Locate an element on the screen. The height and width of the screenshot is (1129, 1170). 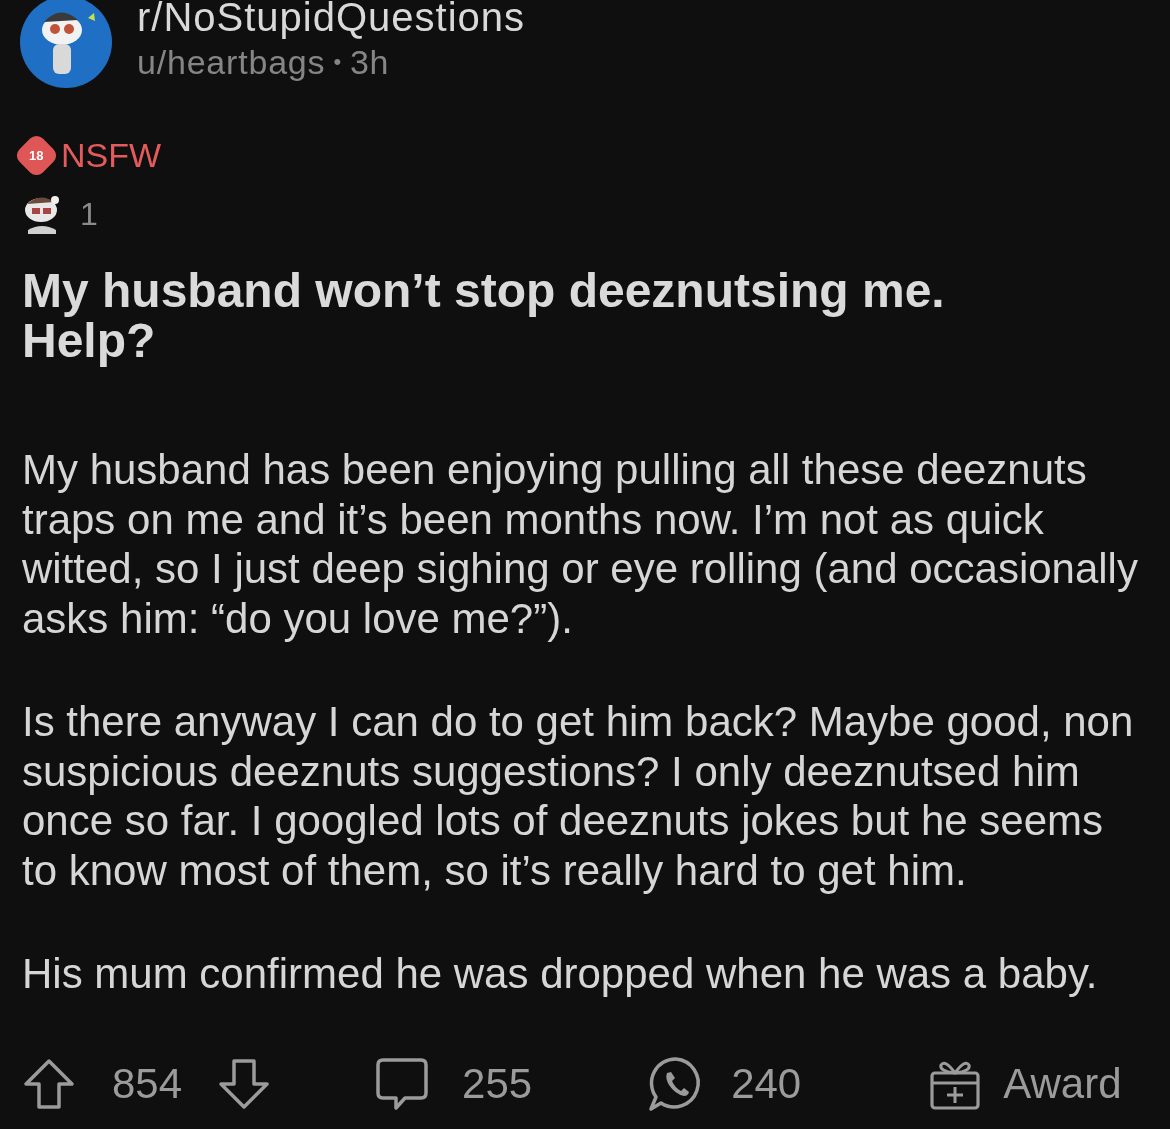
nsfw-label: NSFW is located at coordinates (111, 155).